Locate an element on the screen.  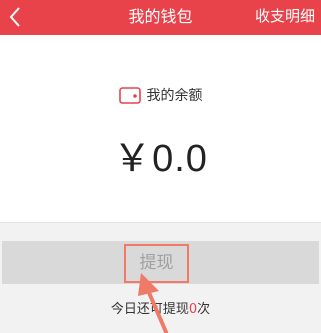
transaction-detail-link: 收支明细 is located at coordinates (285, 17).